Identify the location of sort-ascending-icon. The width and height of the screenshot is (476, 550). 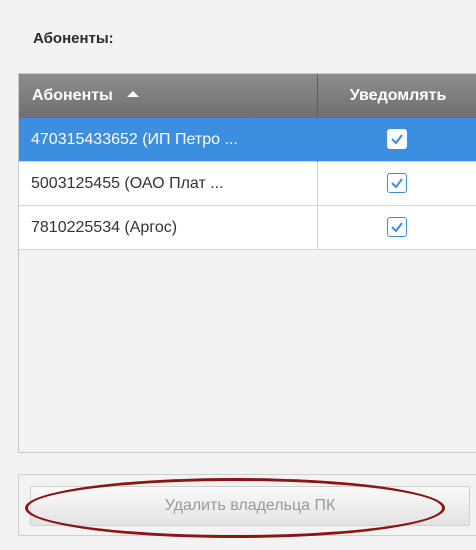
(132, 93).